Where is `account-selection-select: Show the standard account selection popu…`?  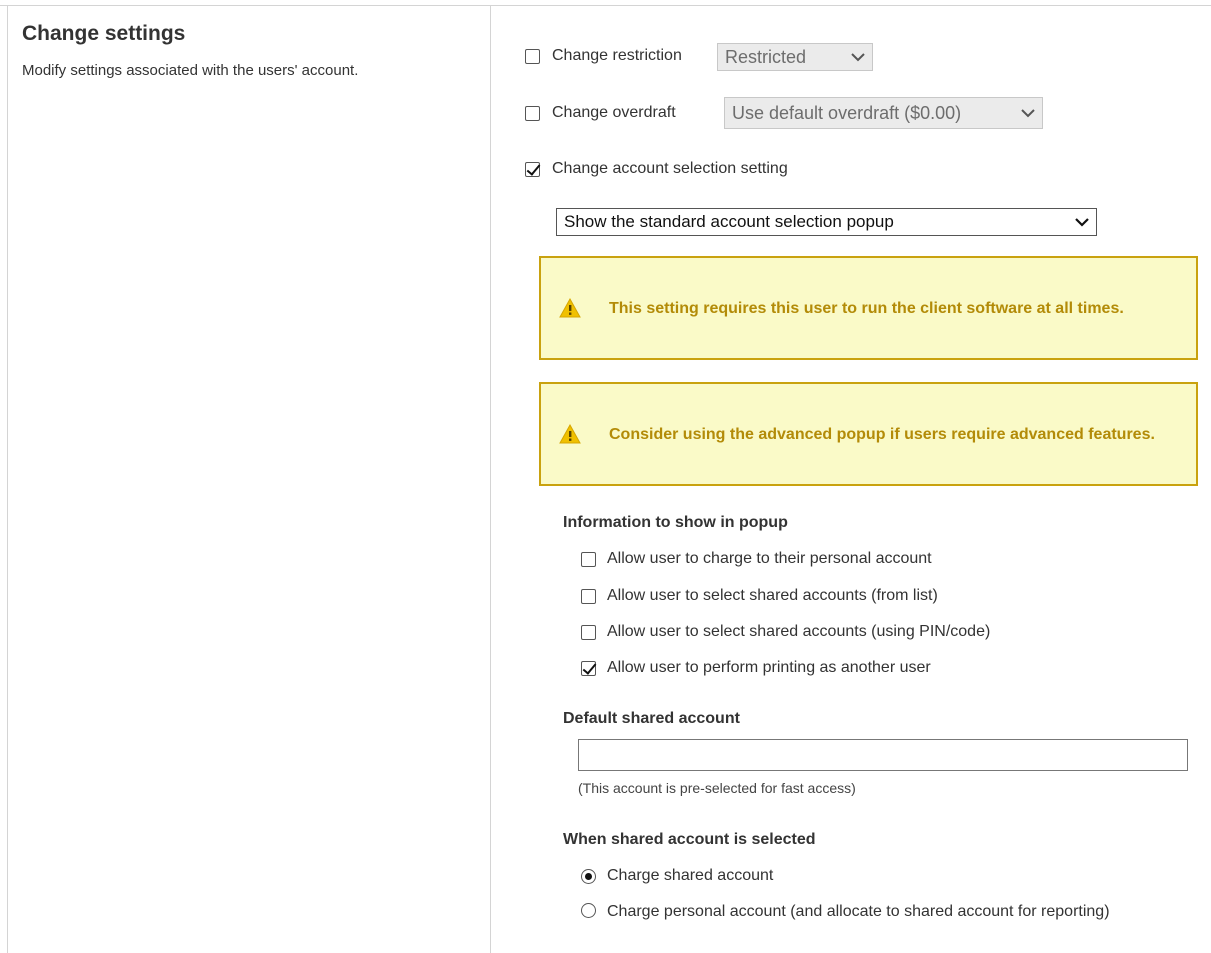
account-selection-select: Show the standard account selection popu… is located at coordinates (826, 222).